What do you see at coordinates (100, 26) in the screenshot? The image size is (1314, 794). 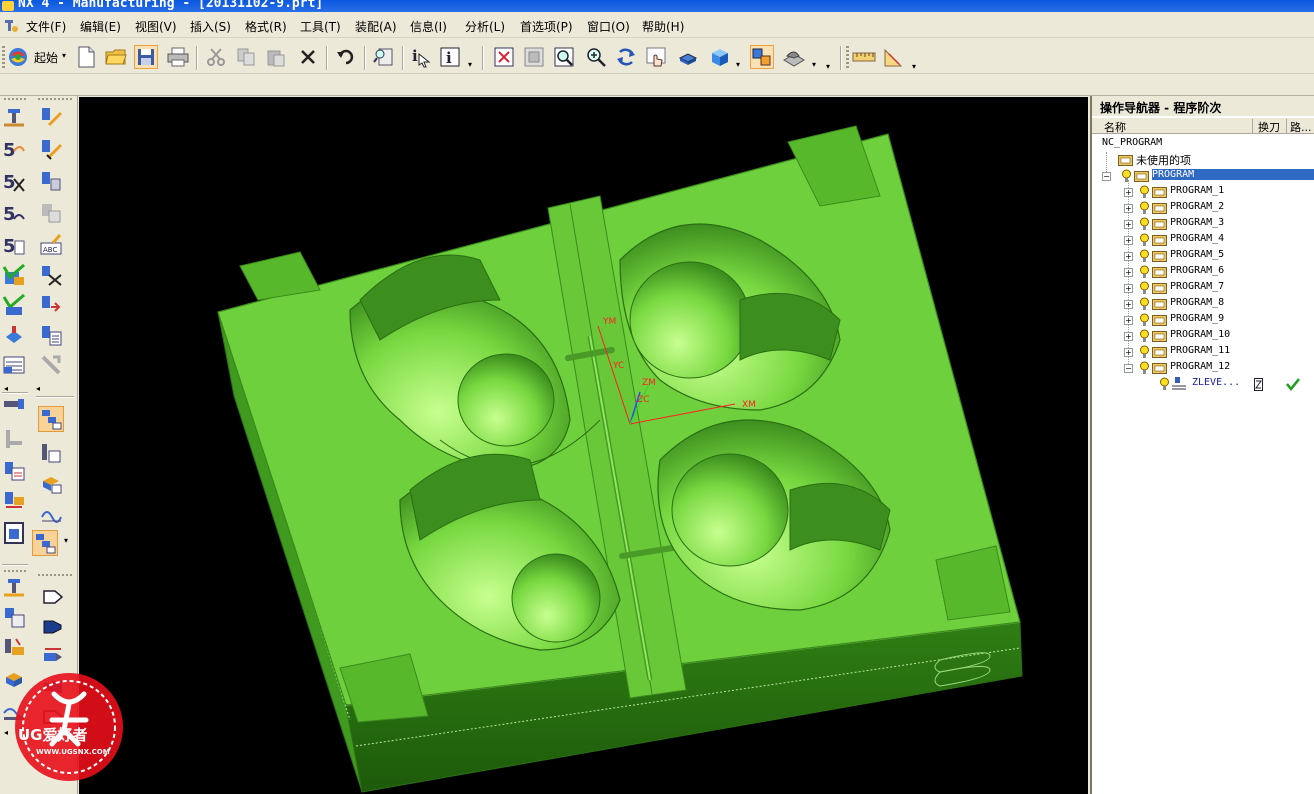 I see `menu-edit: 编辑(E)` at bounding box center [100, 26].